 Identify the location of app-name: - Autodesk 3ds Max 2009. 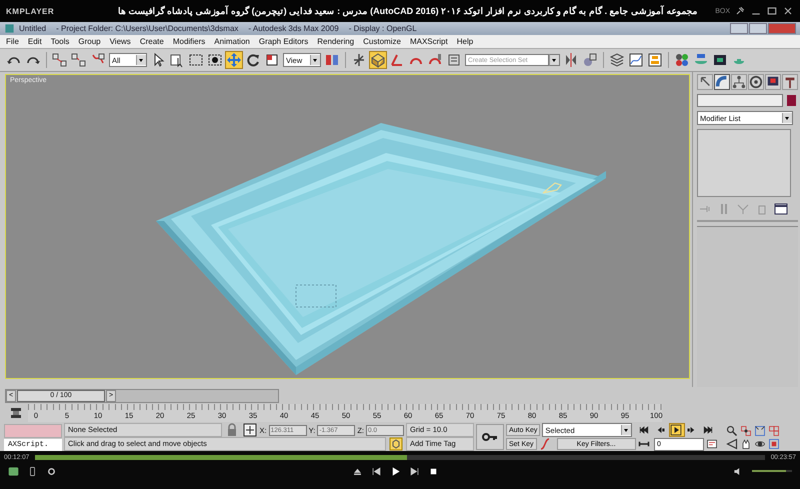
(293, 28).